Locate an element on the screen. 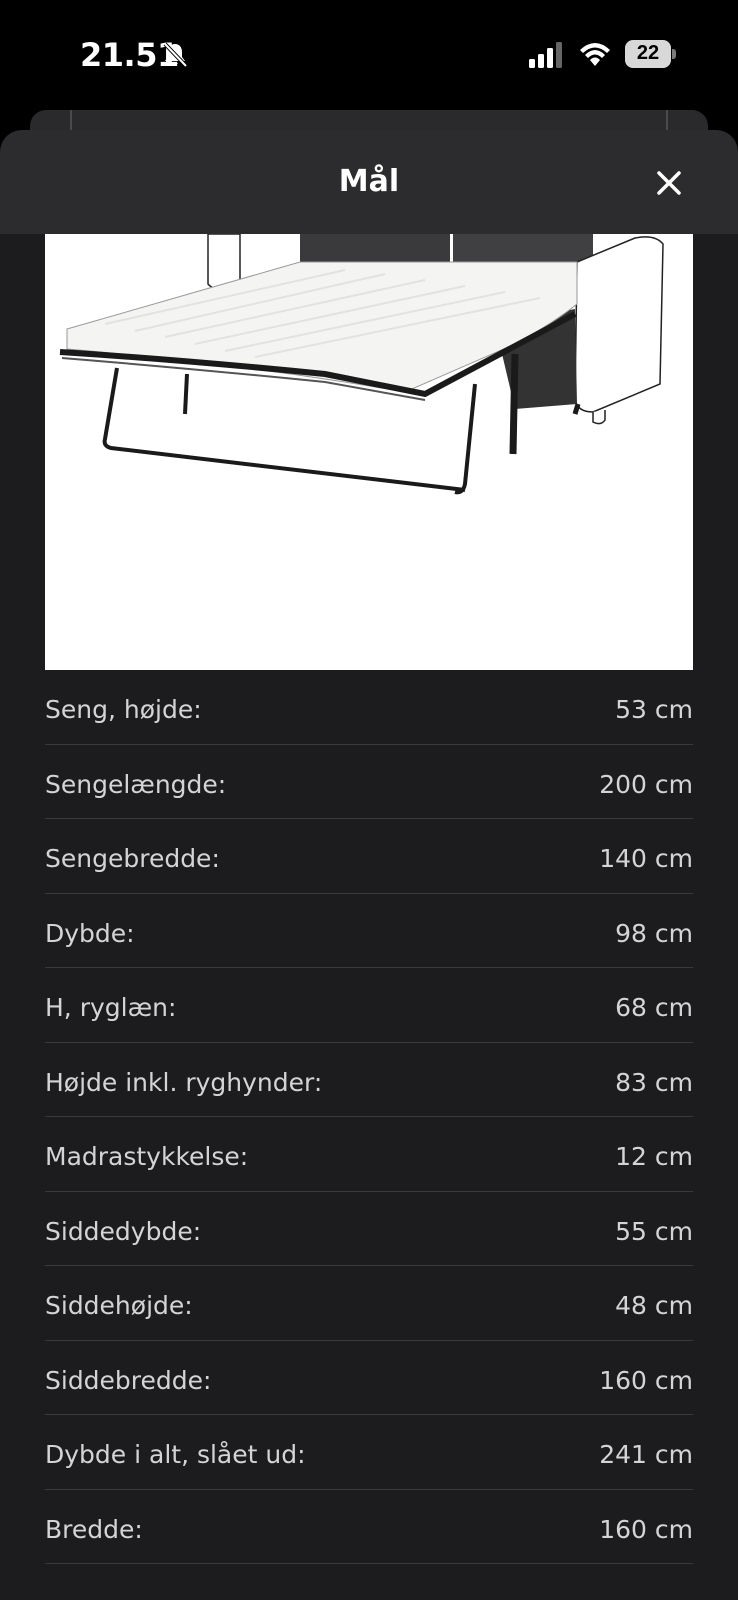  dimension-value: 12 cm is located at coordinates (654, 1157).